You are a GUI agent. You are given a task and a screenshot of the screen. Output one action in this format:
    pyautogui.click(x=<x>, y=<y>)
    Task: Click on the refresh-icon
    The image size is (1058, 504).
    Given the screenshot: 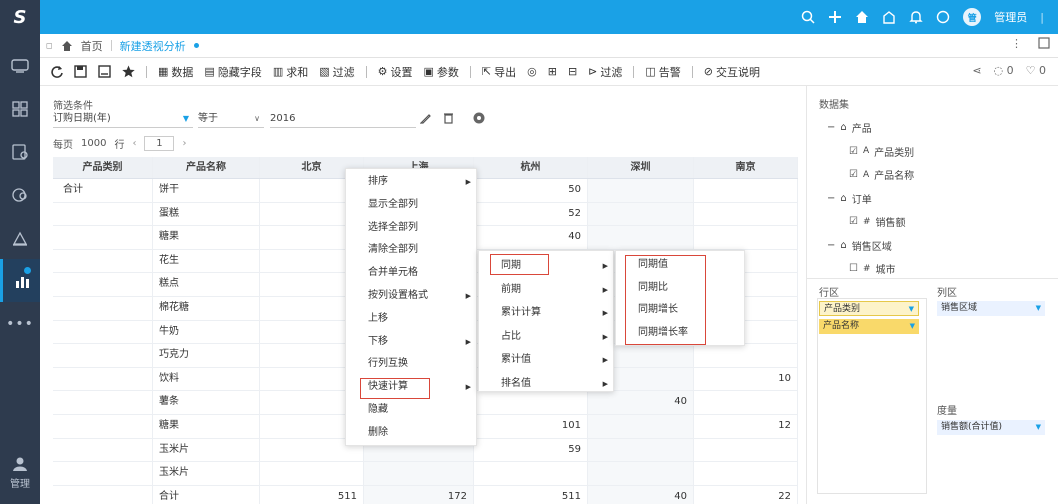 What is the action you would take?
    pyautogui.click(x=56, y=71)
    